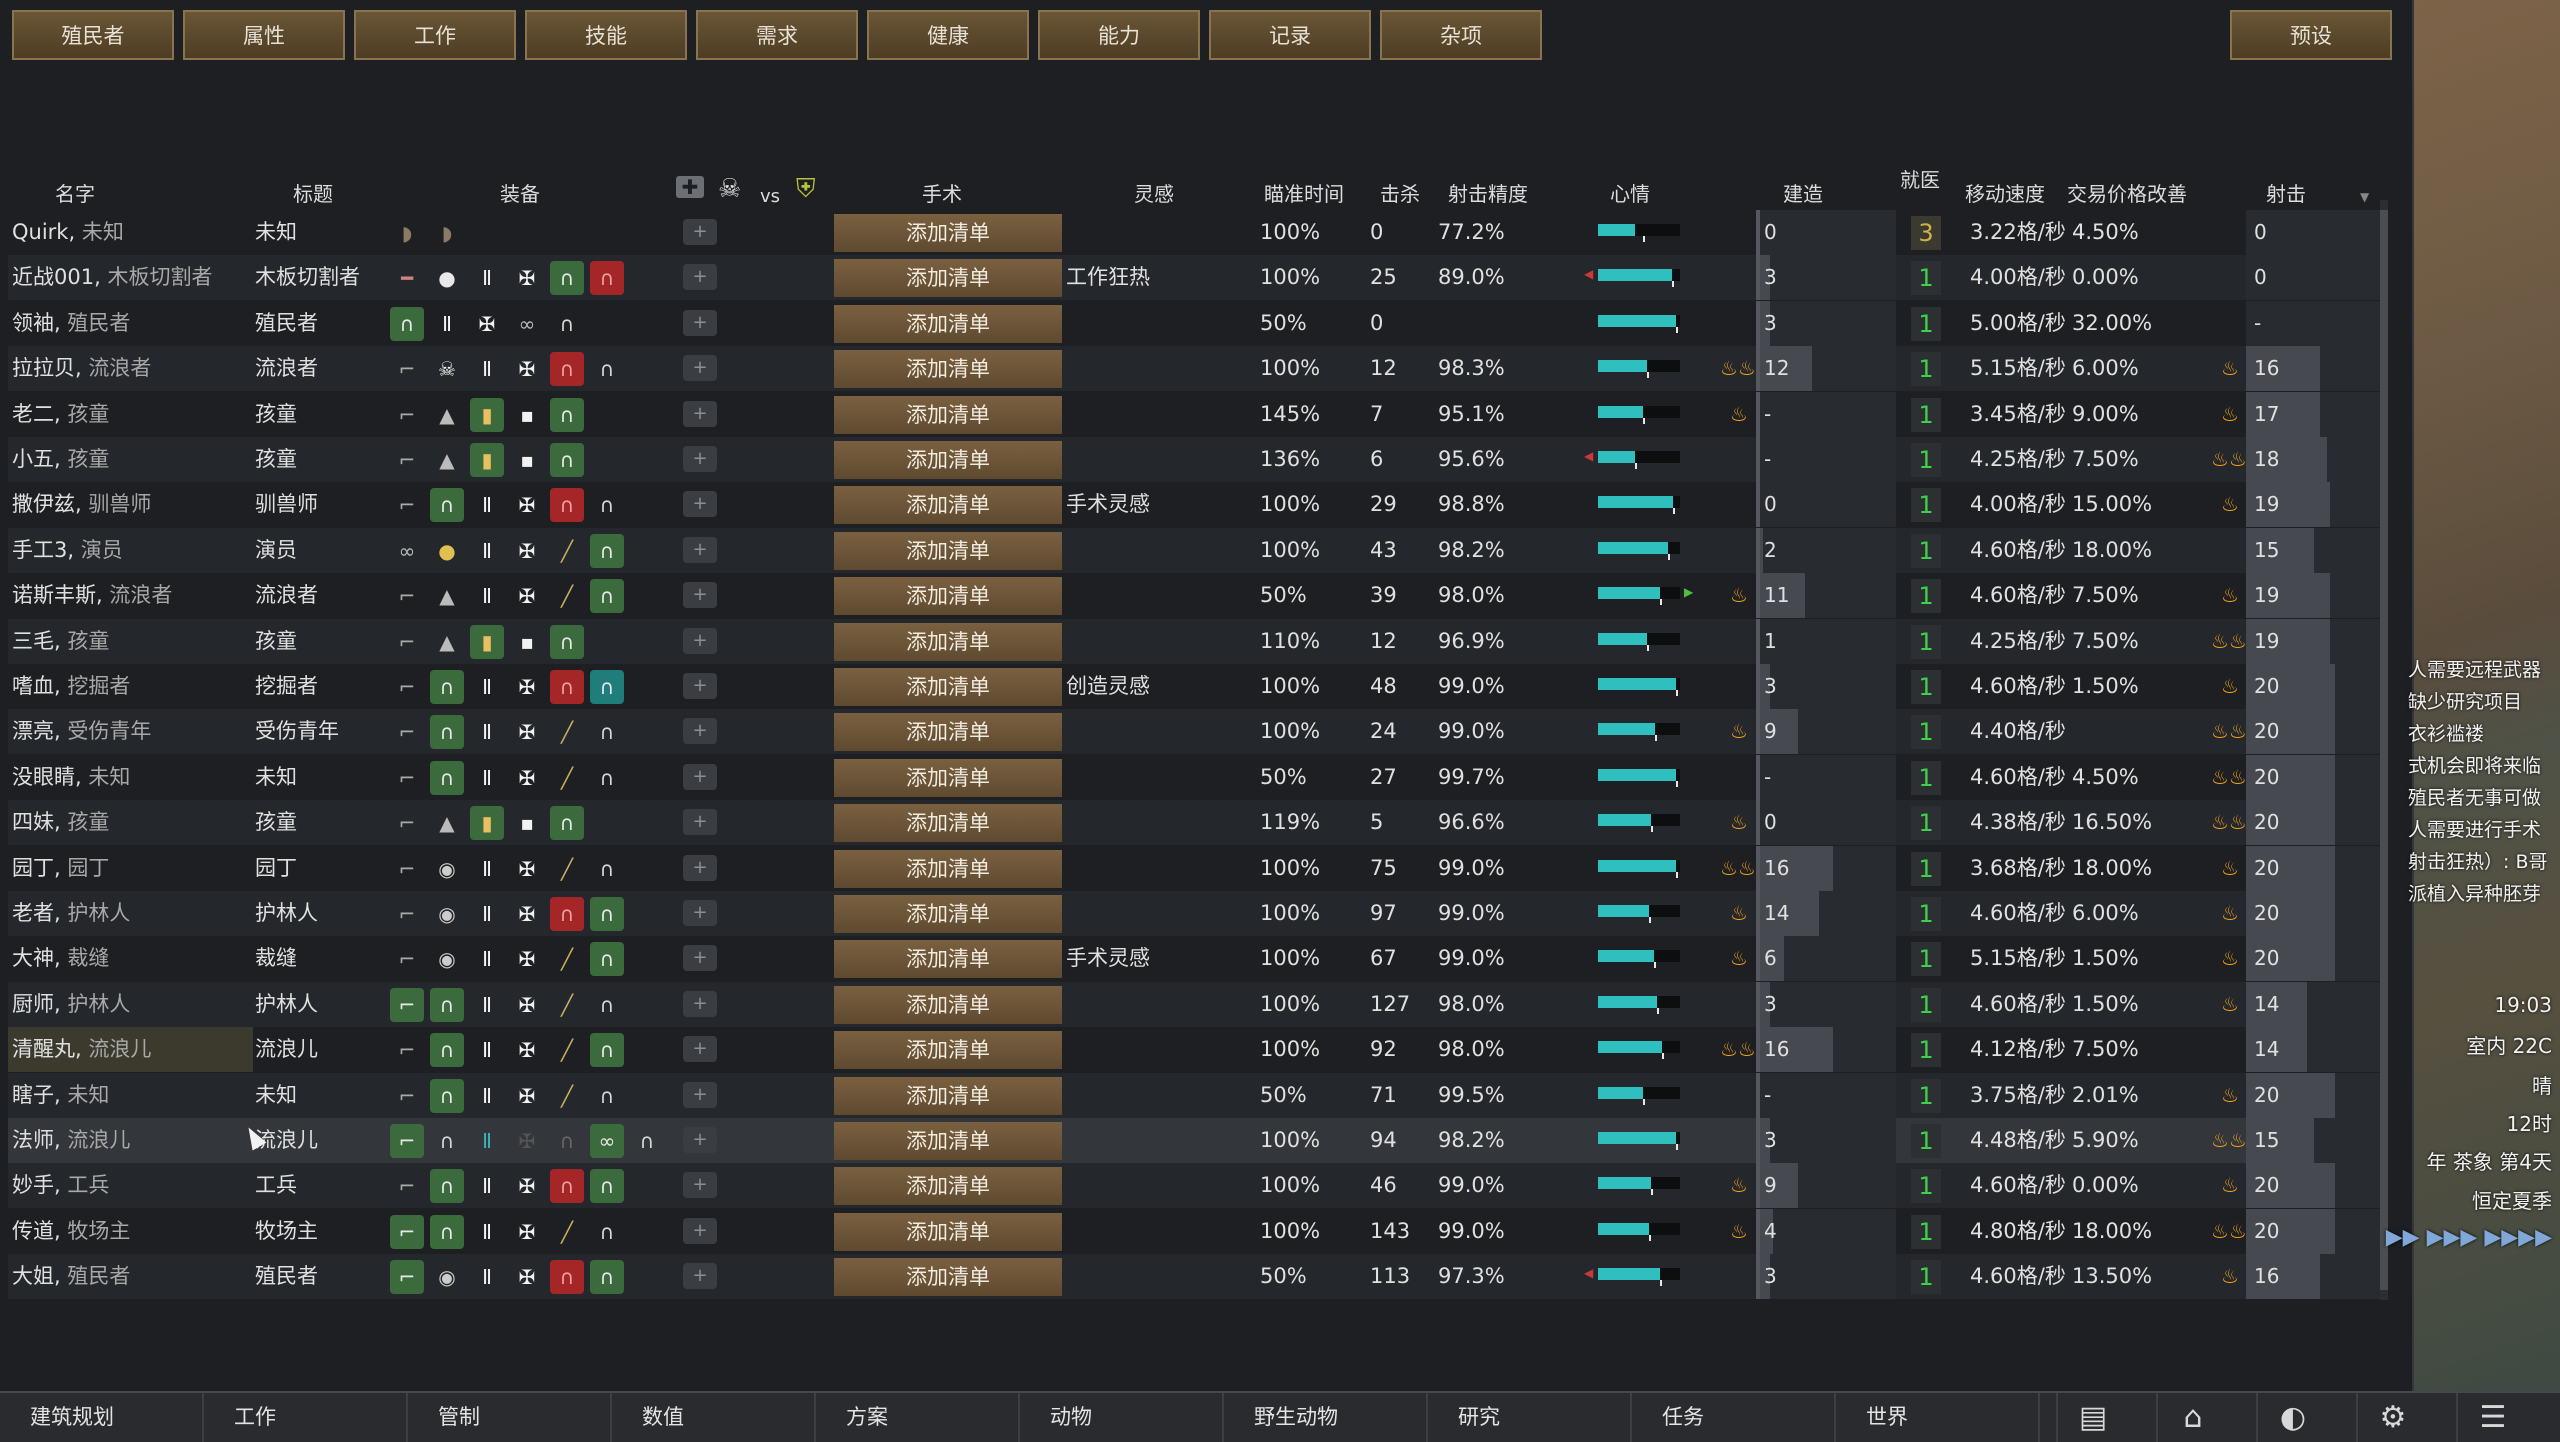 The height and width of the screenshot is (1442, 2560). What do you see at coordinates (130, 641) in the screenshot?
I see `colonist-name: 三毛, 孩童` at bounding box center [130, 641].